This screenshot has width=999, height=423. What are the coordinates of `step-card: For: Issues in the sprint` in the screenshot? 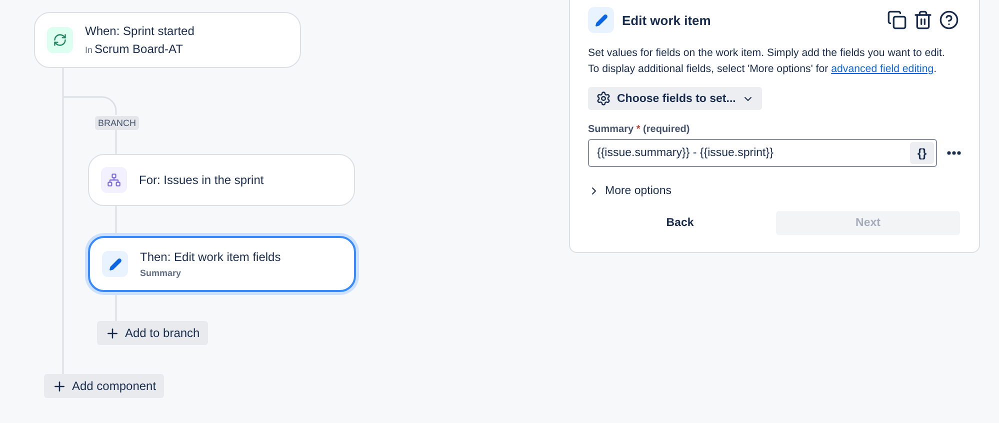 It's located at (221, 180).